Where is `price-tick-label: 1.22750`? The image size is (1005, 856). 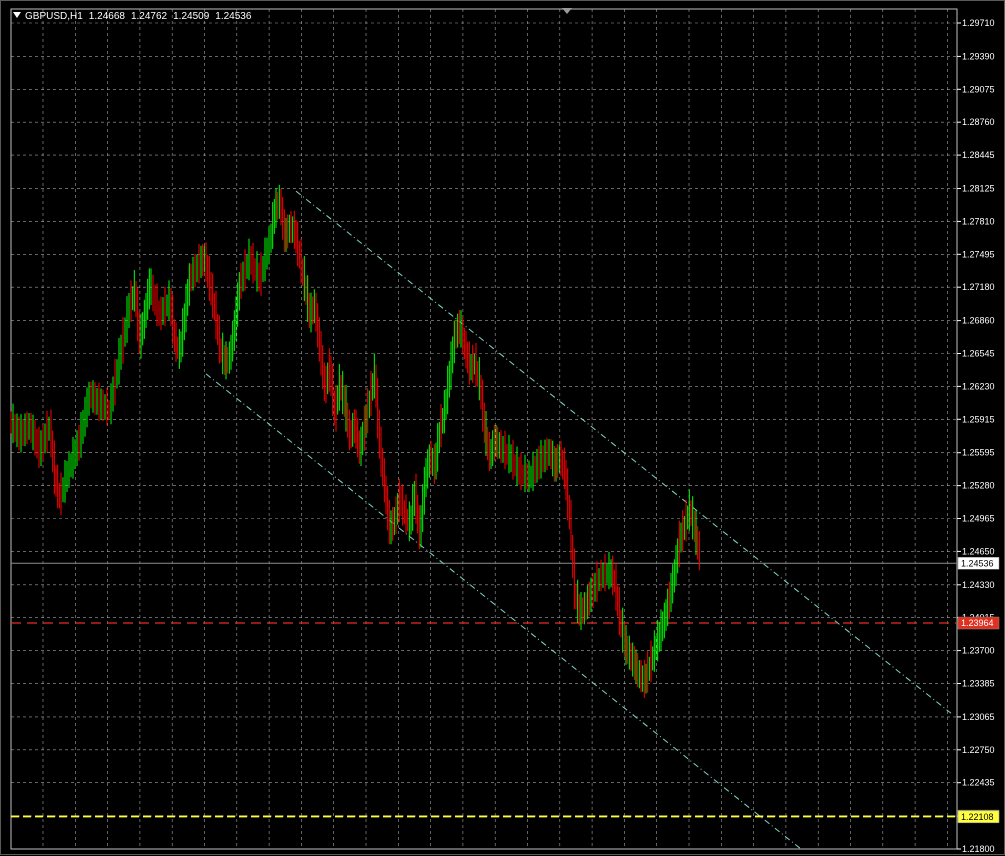 price-tick-label: 1.22750 is located at coordinates (978, 750).